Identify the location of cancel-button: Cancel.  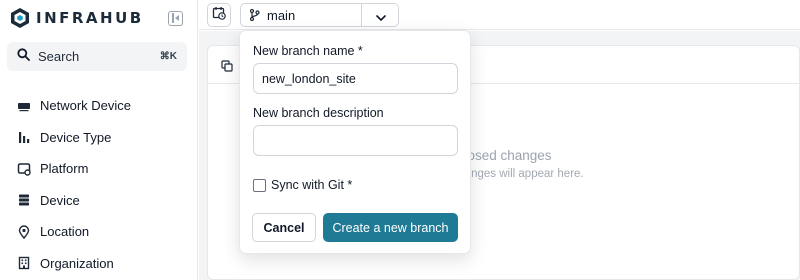
(284, 227).